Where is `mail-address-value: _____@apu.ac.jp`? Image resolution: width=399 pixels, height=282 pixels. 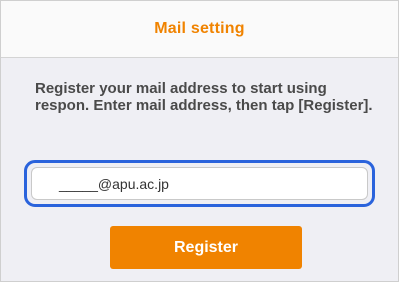
mail-address-value: _____@apu.ac.jp is located at coordinates (114, 183).